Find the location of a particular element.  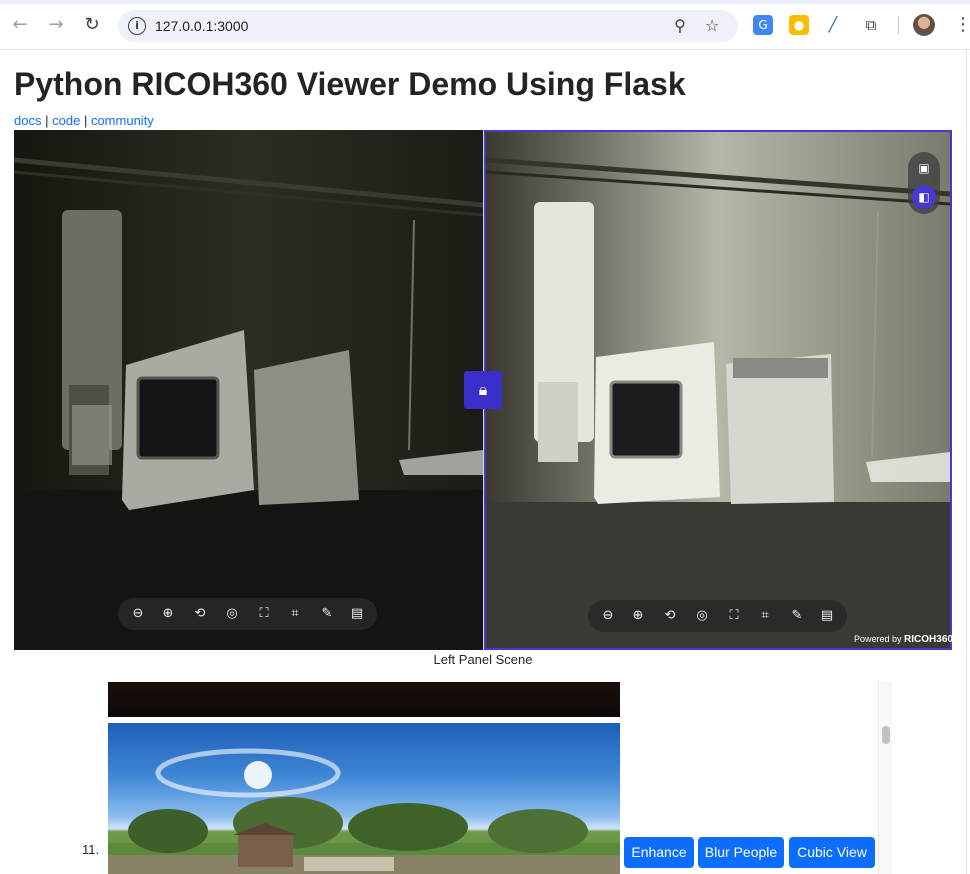

left-viewer-toolbar: ⊖ ⊕ ⟲ ◎ ⛶ ⌗ ✎ ▤ is located at coordinates (247, 614).